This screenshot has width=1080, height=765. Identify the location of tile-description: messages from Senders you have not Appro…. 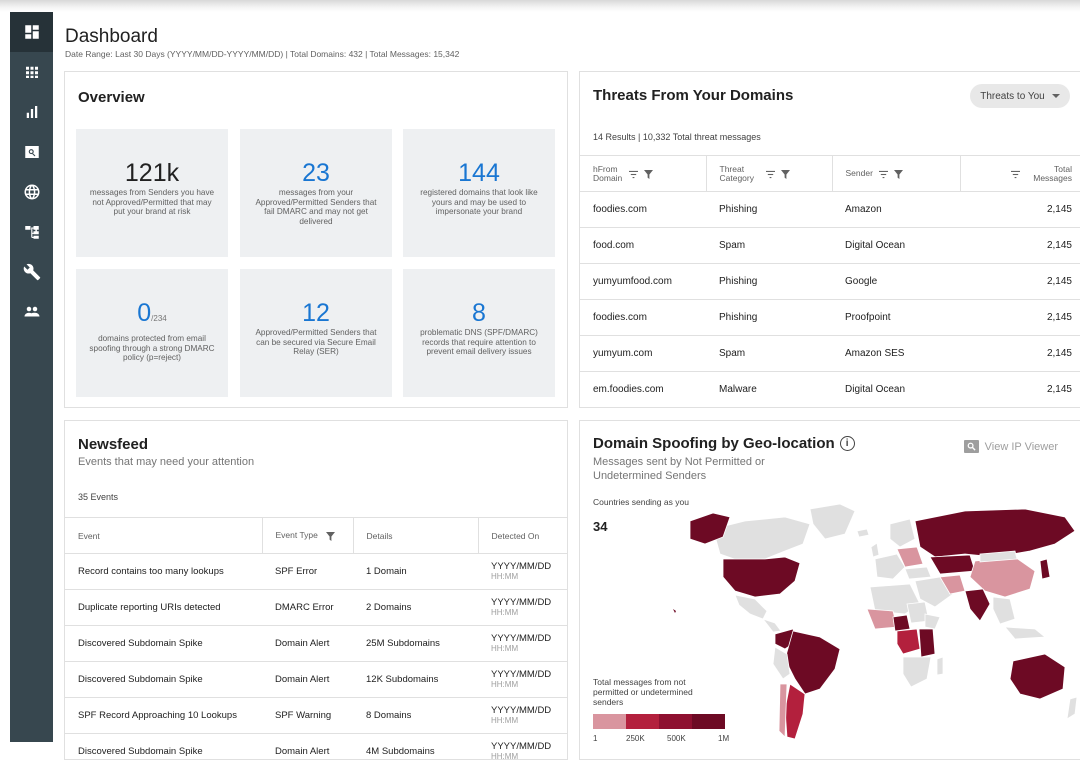
(152, 202).